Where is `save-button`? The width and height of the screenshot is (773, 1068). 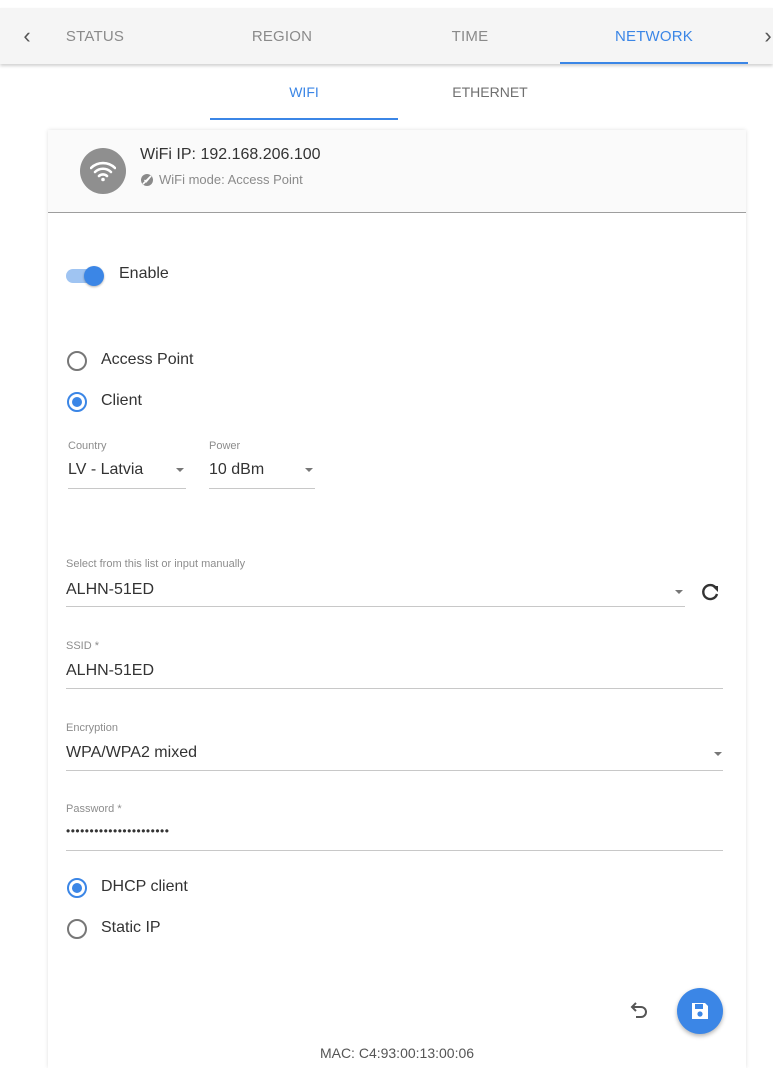 save-button is located at coordinates (700, 1011).